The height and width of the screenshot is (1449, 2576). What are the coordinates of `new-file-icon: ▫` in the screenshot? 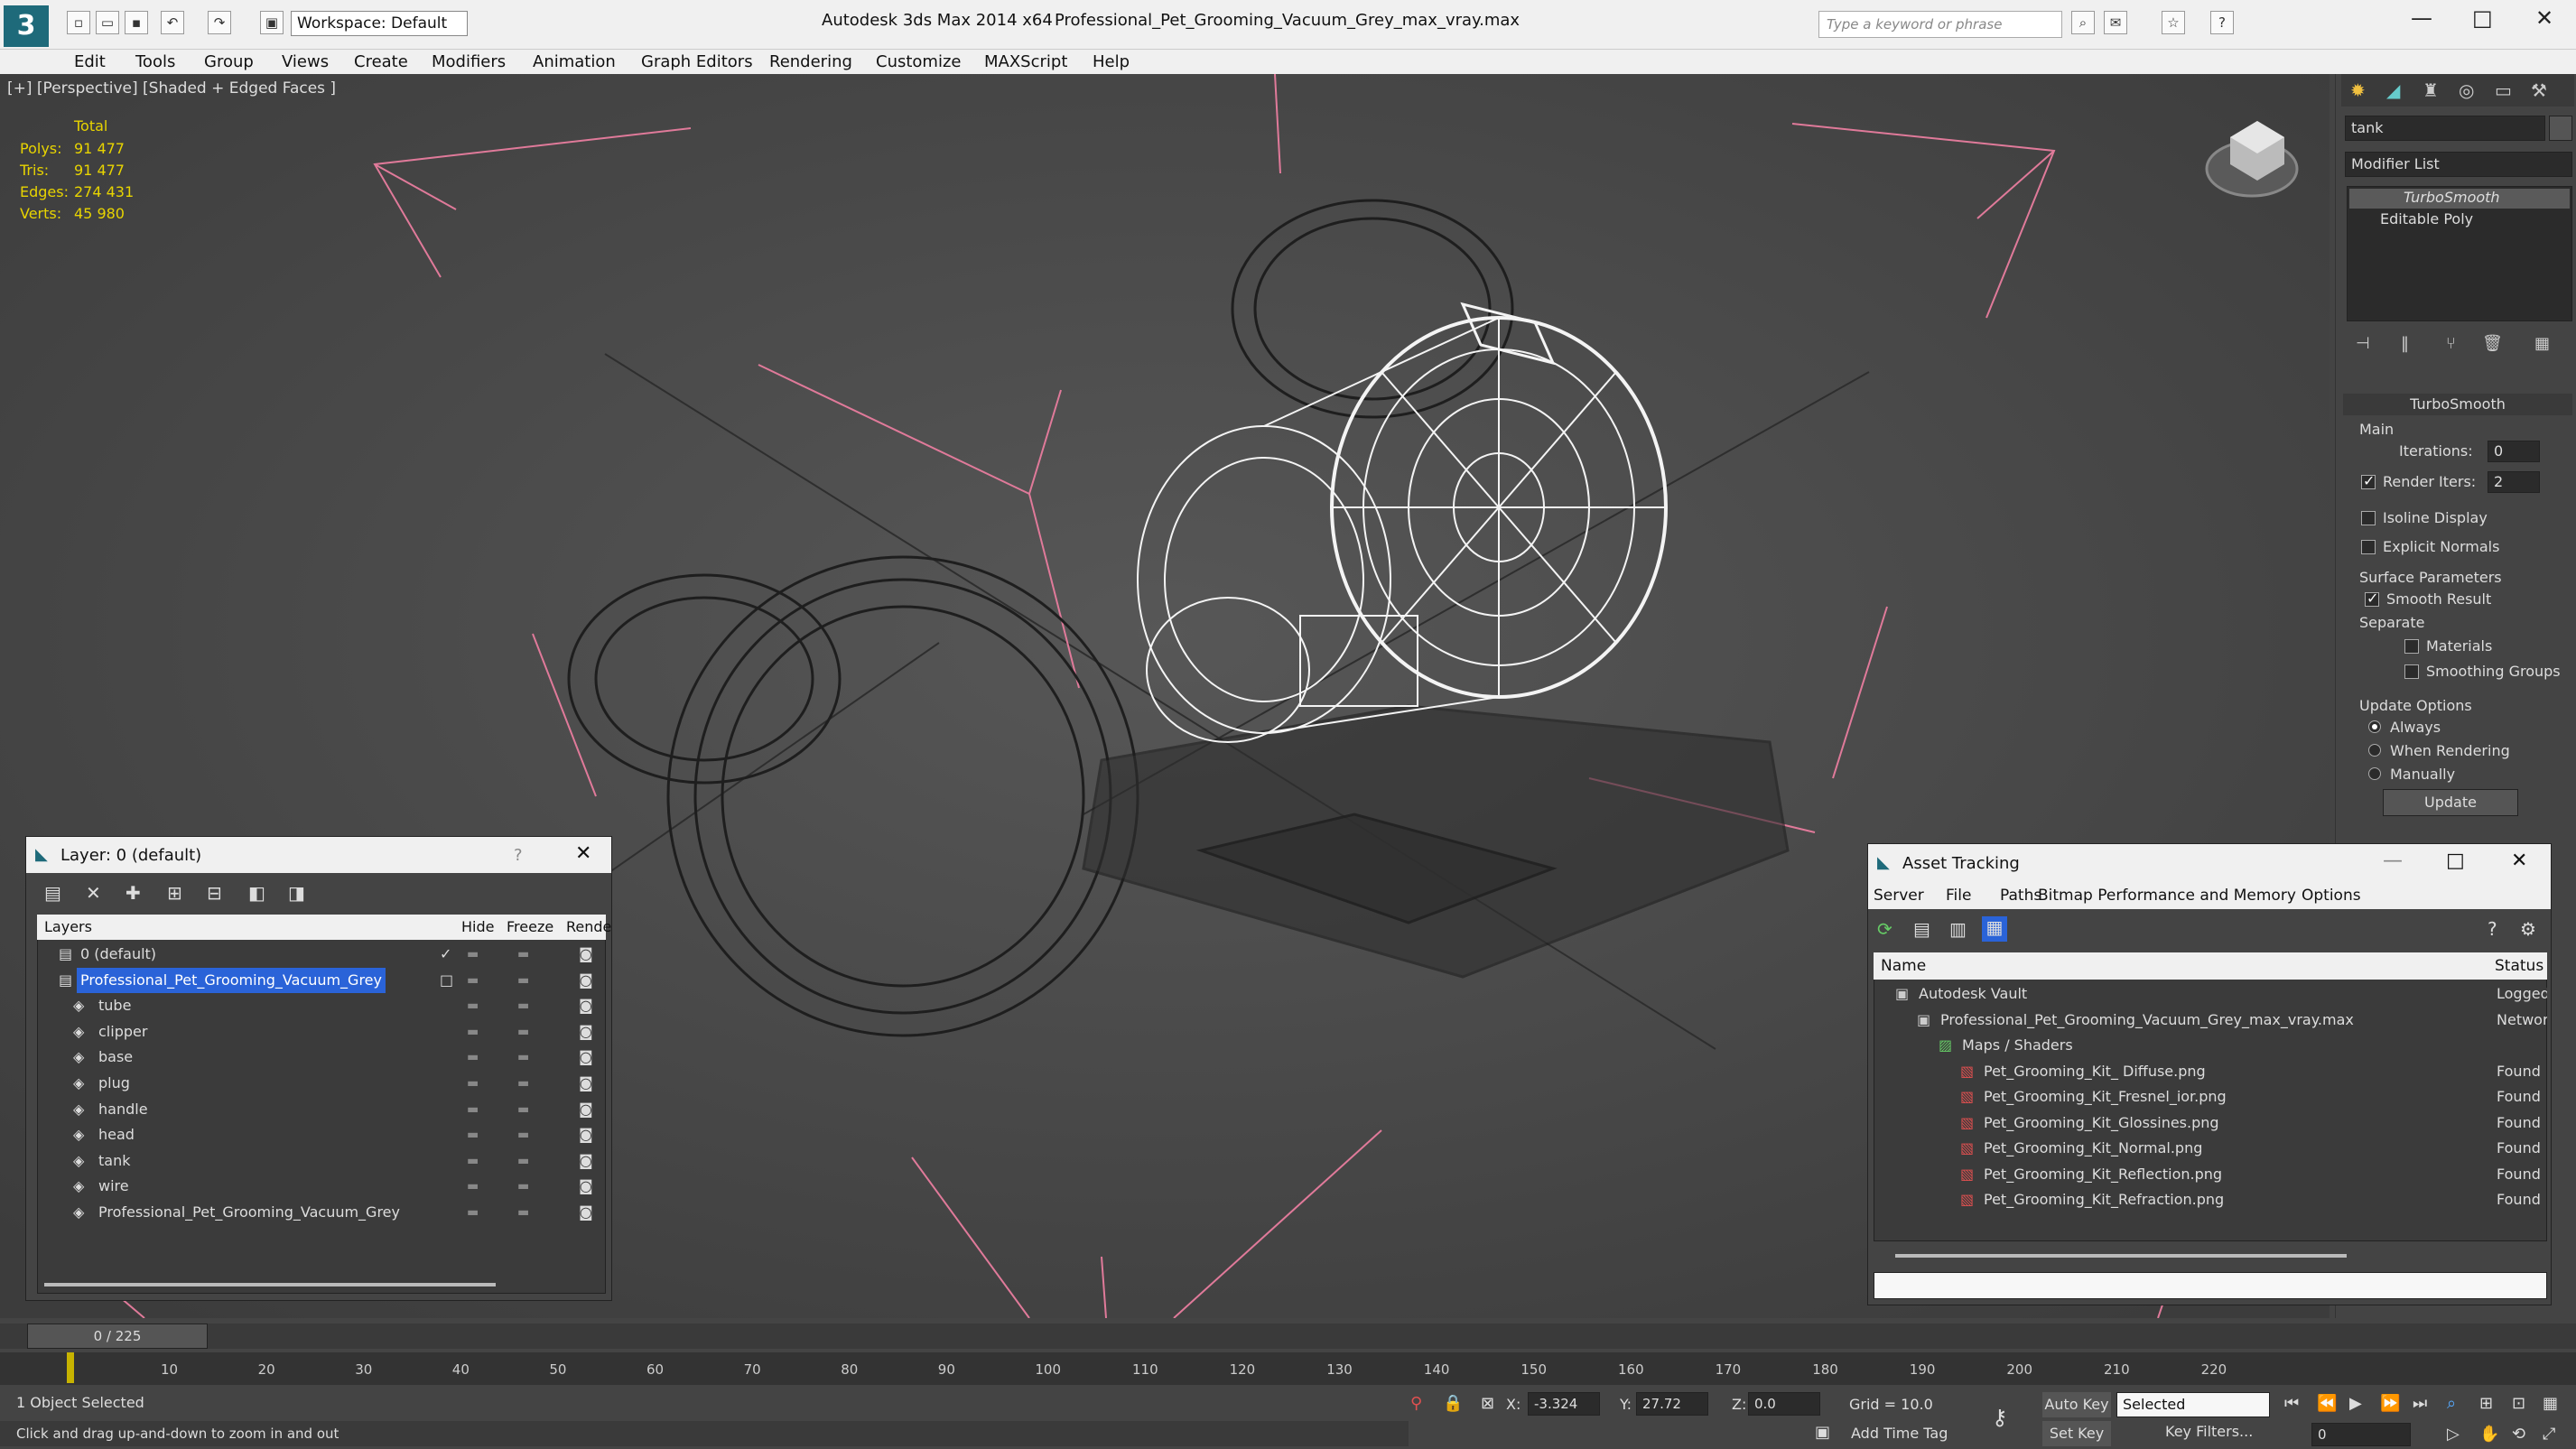 It's located at (78, 22).